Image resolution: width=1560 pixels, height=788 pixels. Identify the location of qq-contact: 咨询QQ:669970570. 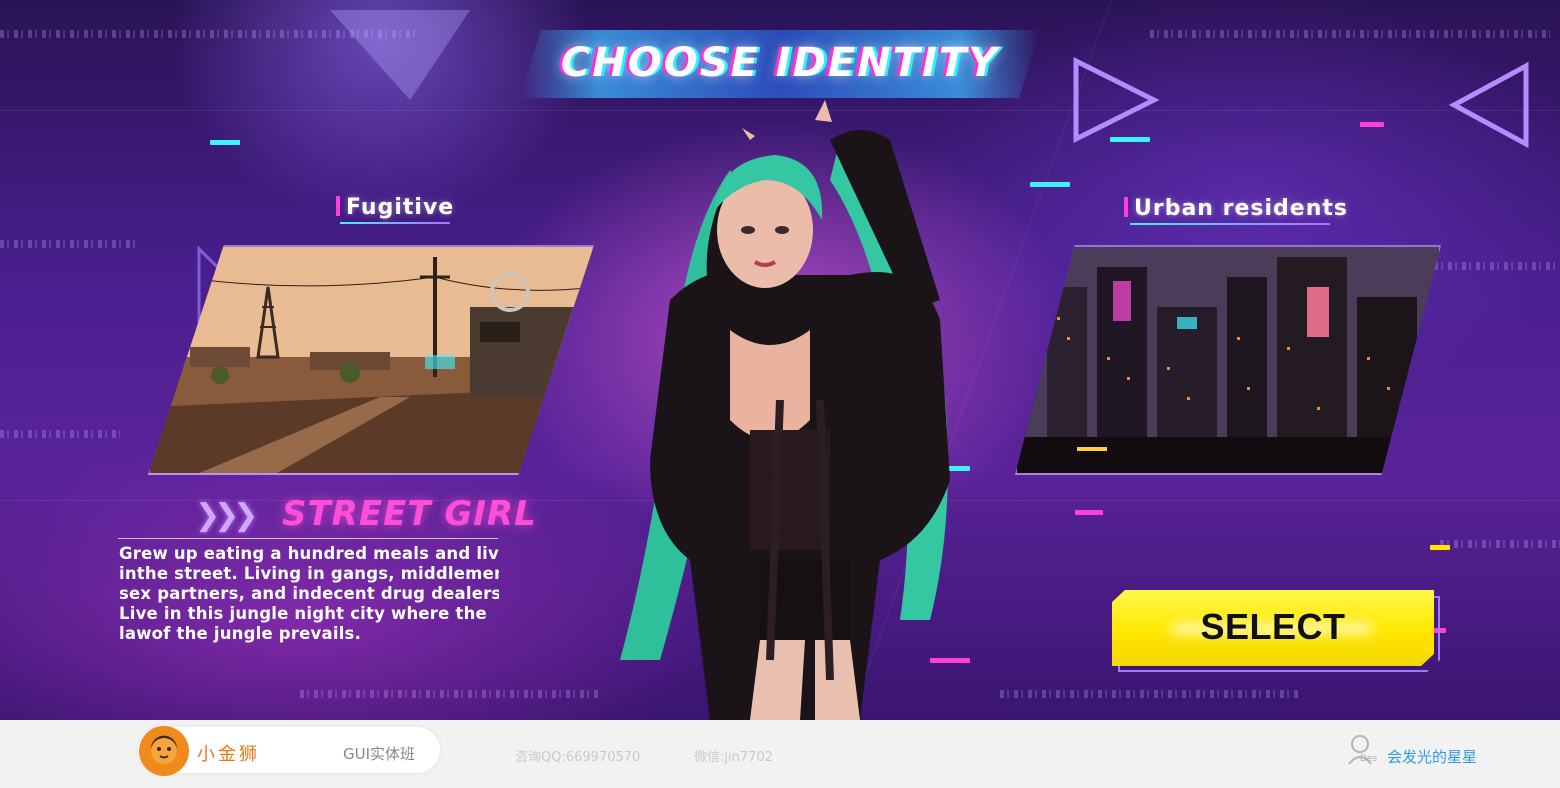
(578, 757).